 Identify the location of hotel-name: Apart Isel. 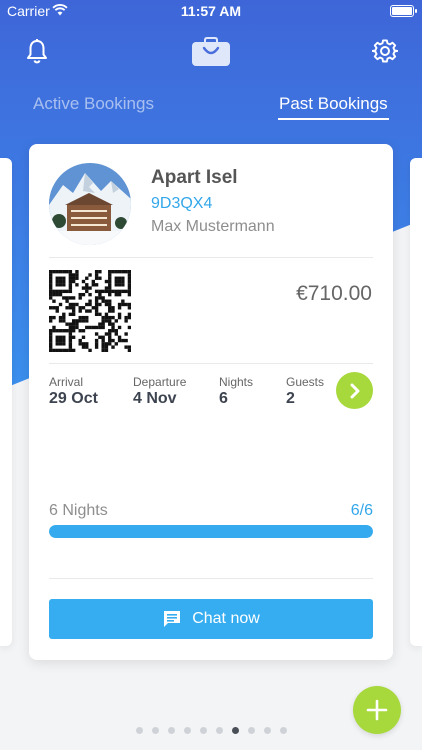
(194, 177).